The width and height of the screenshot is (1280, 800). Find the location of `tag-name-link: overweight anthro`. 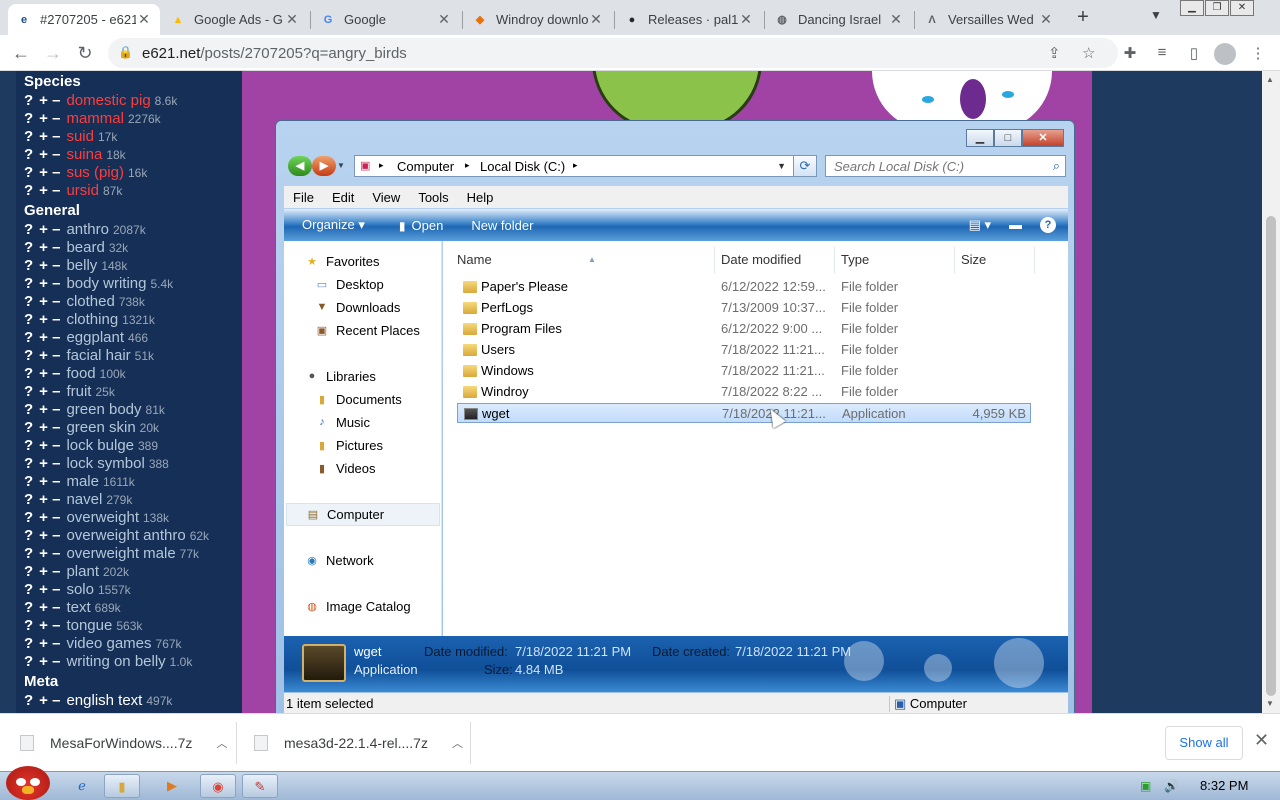

tag-name-link: overweight anthro is located at coordinates (125, 535).